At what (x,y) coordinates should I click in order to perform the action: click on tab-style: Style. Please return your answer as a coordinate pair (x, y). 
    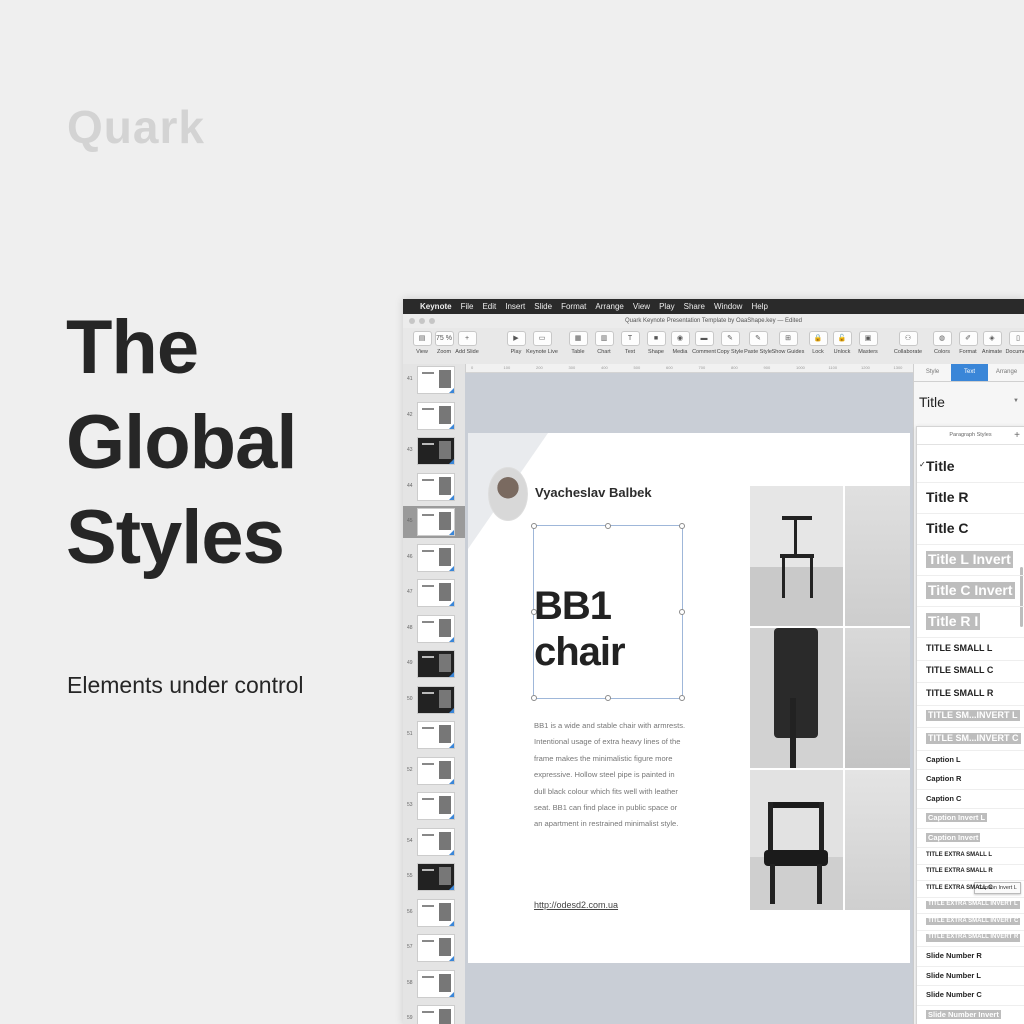
    Looking at the image, I should click on (932, 372).